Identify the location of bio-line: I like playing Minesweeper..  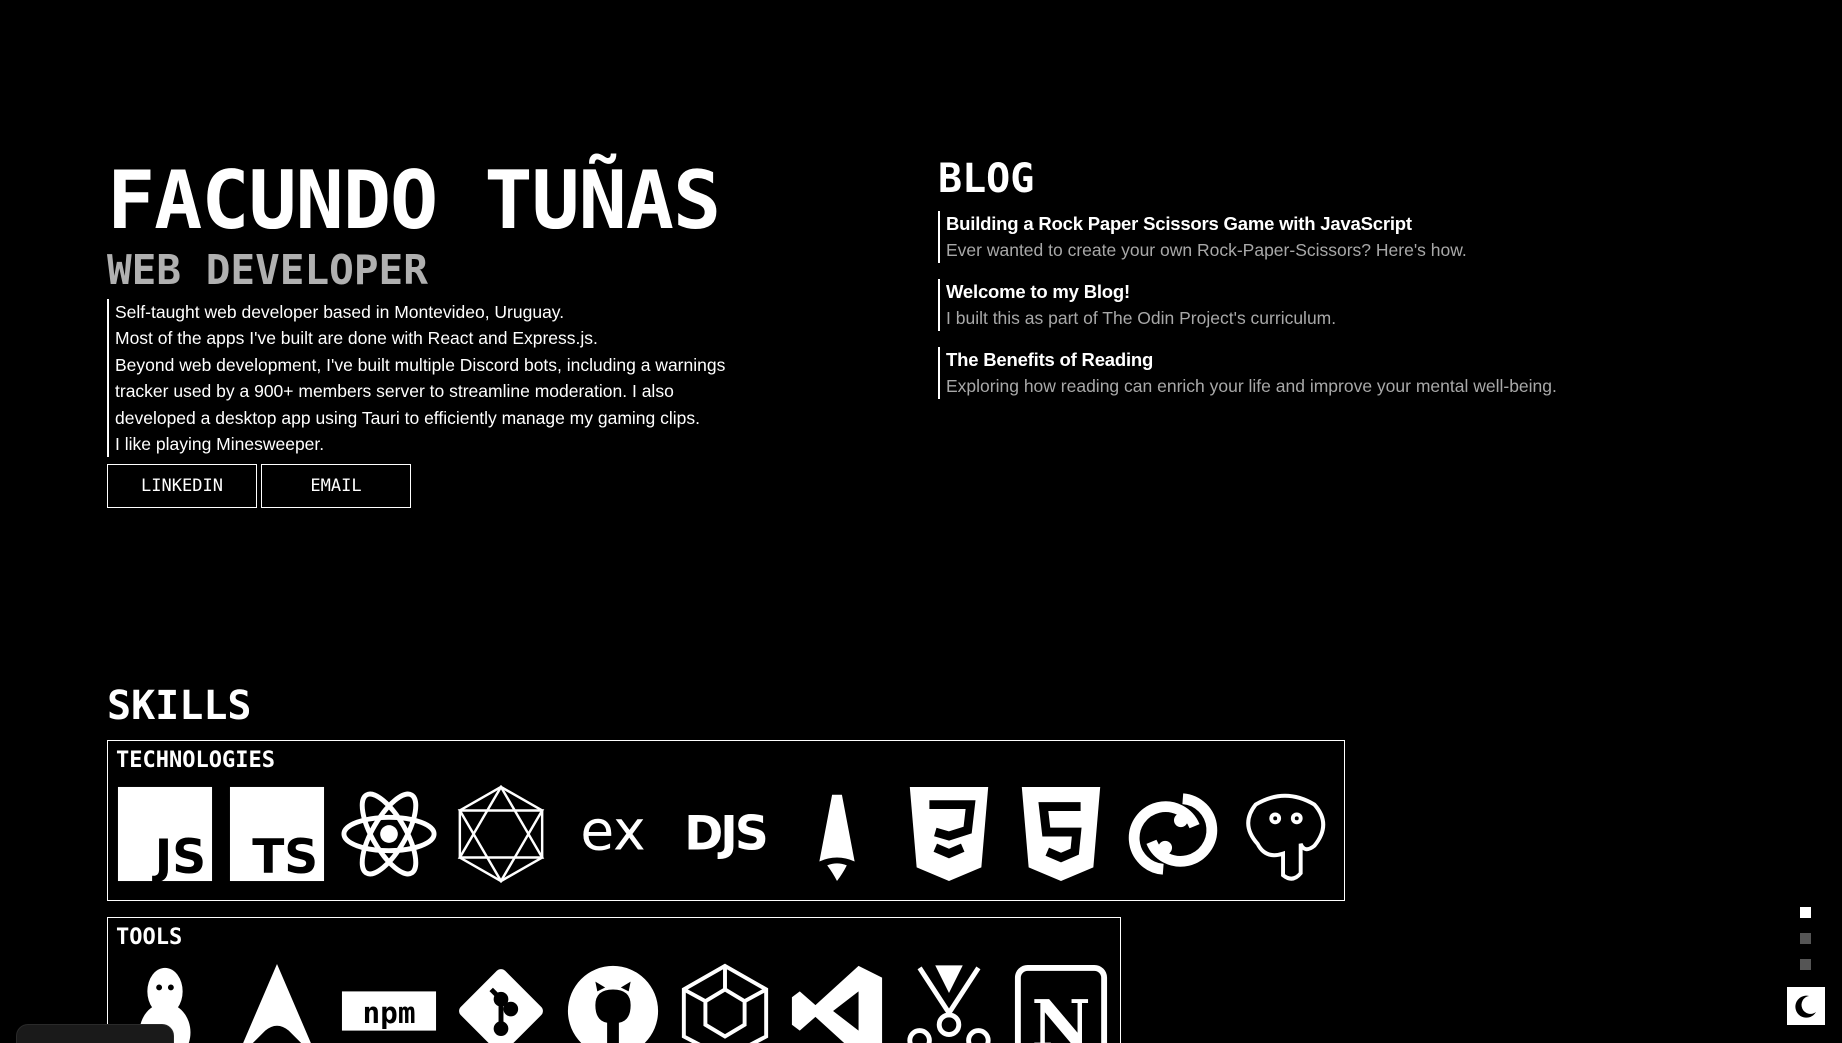
(220, 444).